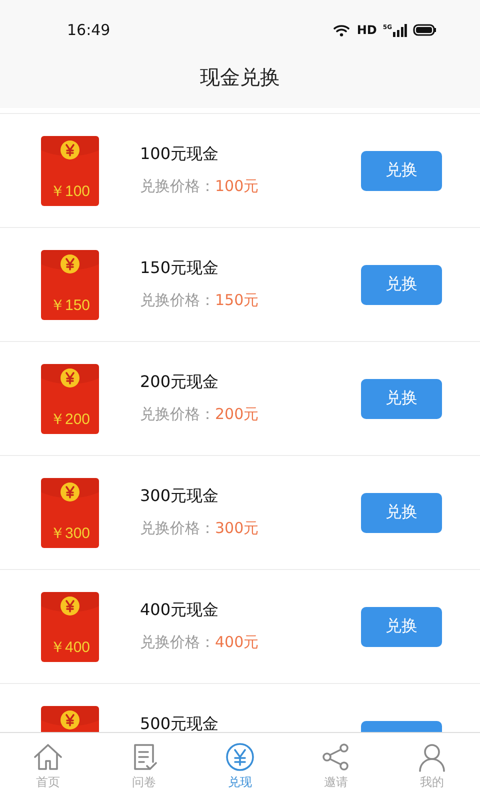 The height and width of the screenshot is (800, 480). Describe the element at coordinates (144, 766) in the screenshot. I see `tab: 问卷` at that location.